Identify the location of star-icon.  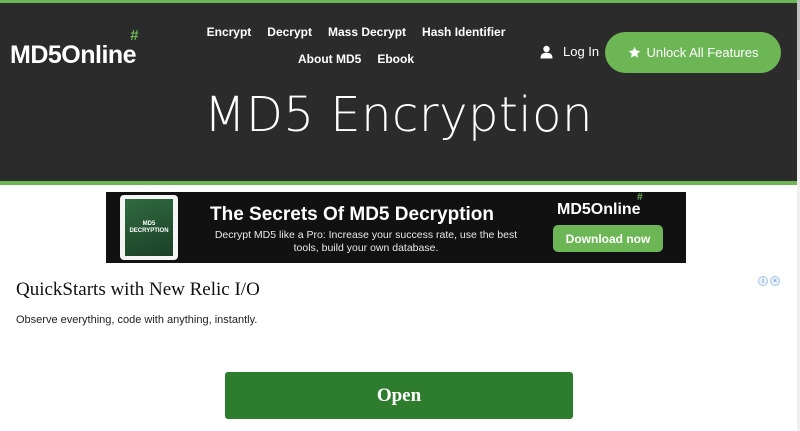
(634, 52).